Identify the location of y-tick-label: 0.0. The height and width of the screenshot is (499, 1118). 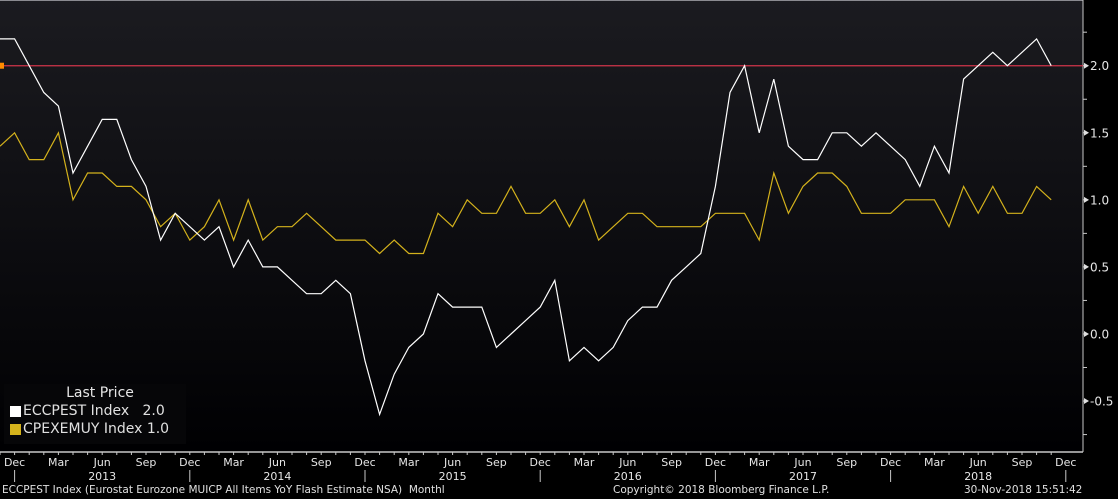
(1099, 334).